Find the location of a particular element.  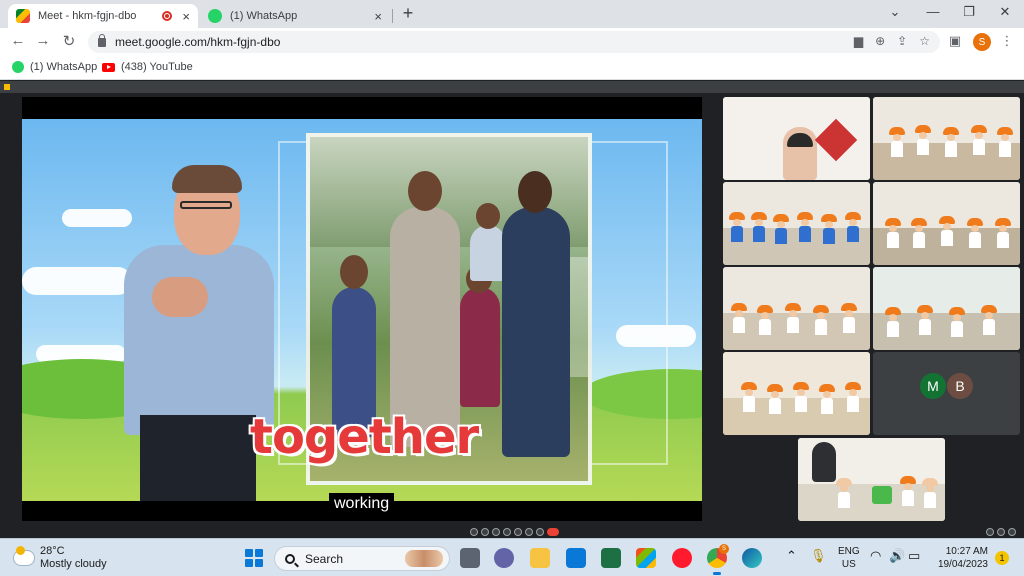

chrome-icon: S is located at coordinates (718, 559).